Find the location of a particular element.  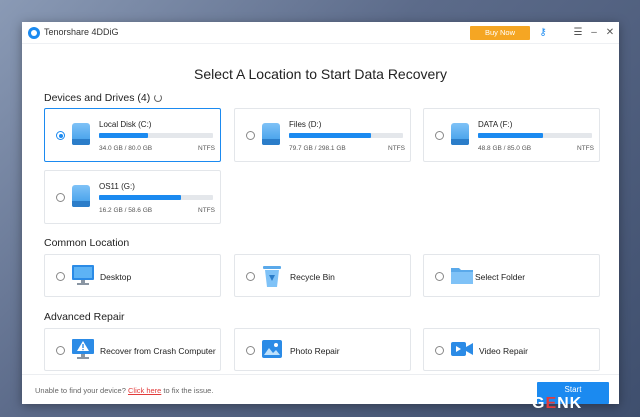

watermark-nk: NK is located at coordinates (570, 403).